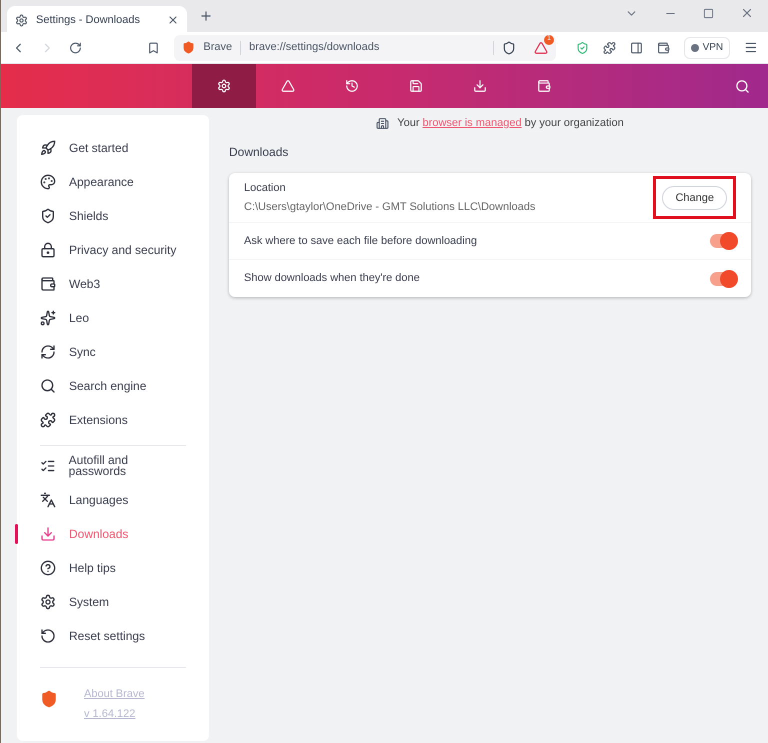  I want to click on sidebar-item: Privacy and security, so click(100, 250).